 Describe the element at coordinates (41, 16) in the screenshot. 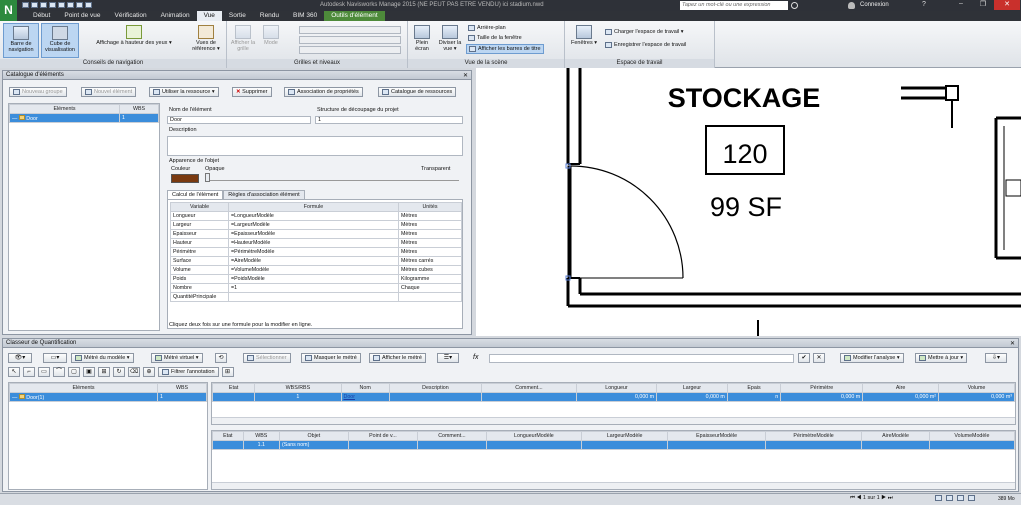

I see `tab-debut: Début` at that location.